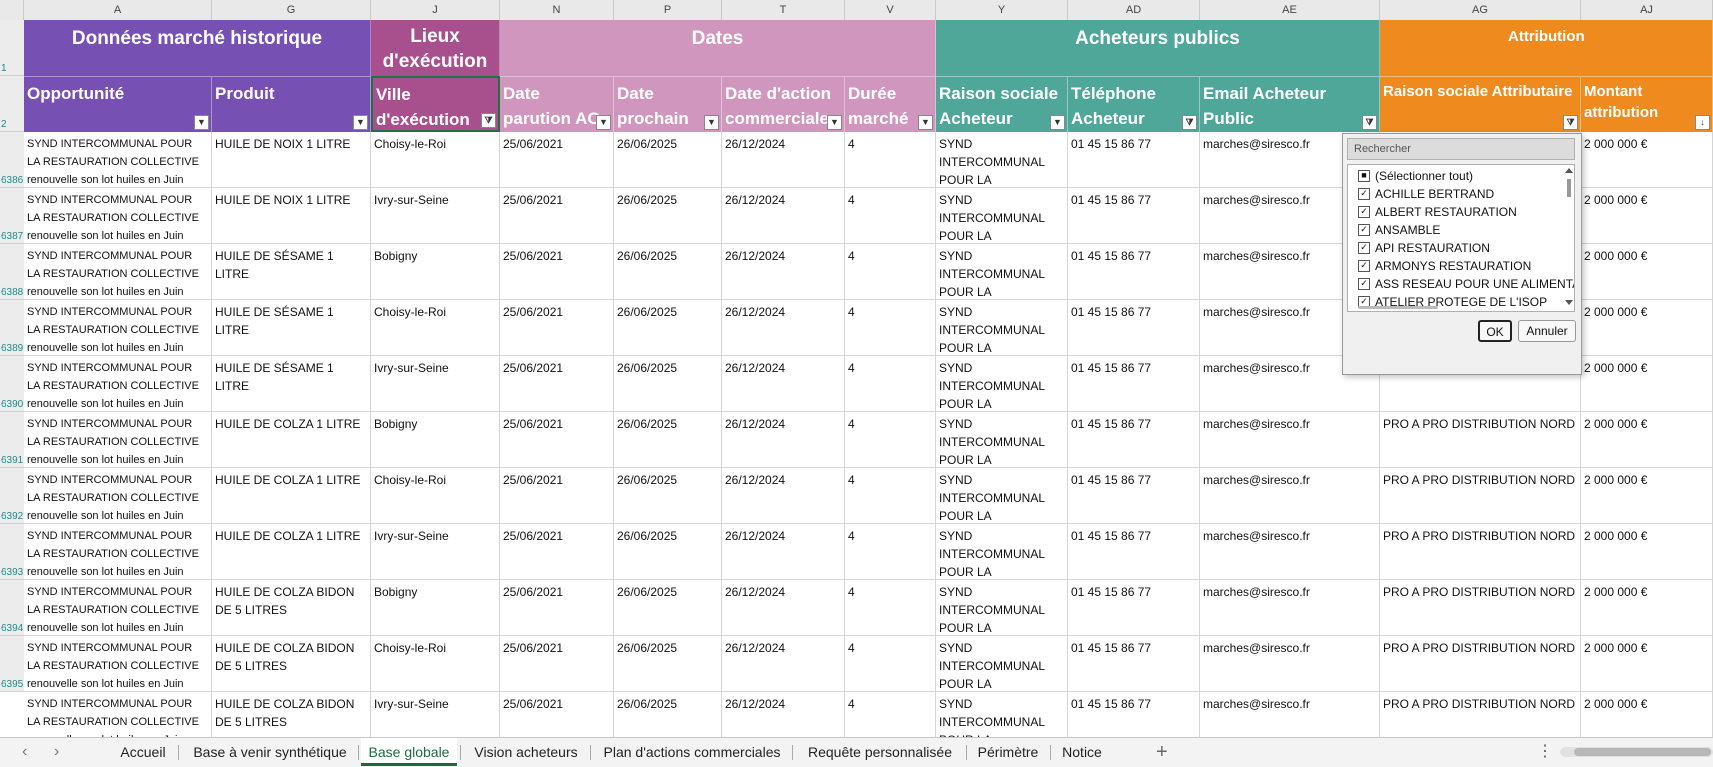  What do you see at coordinates (12, 496) in the screenshot?
I see `row-number: 6392` at bounding box center [12, 496].